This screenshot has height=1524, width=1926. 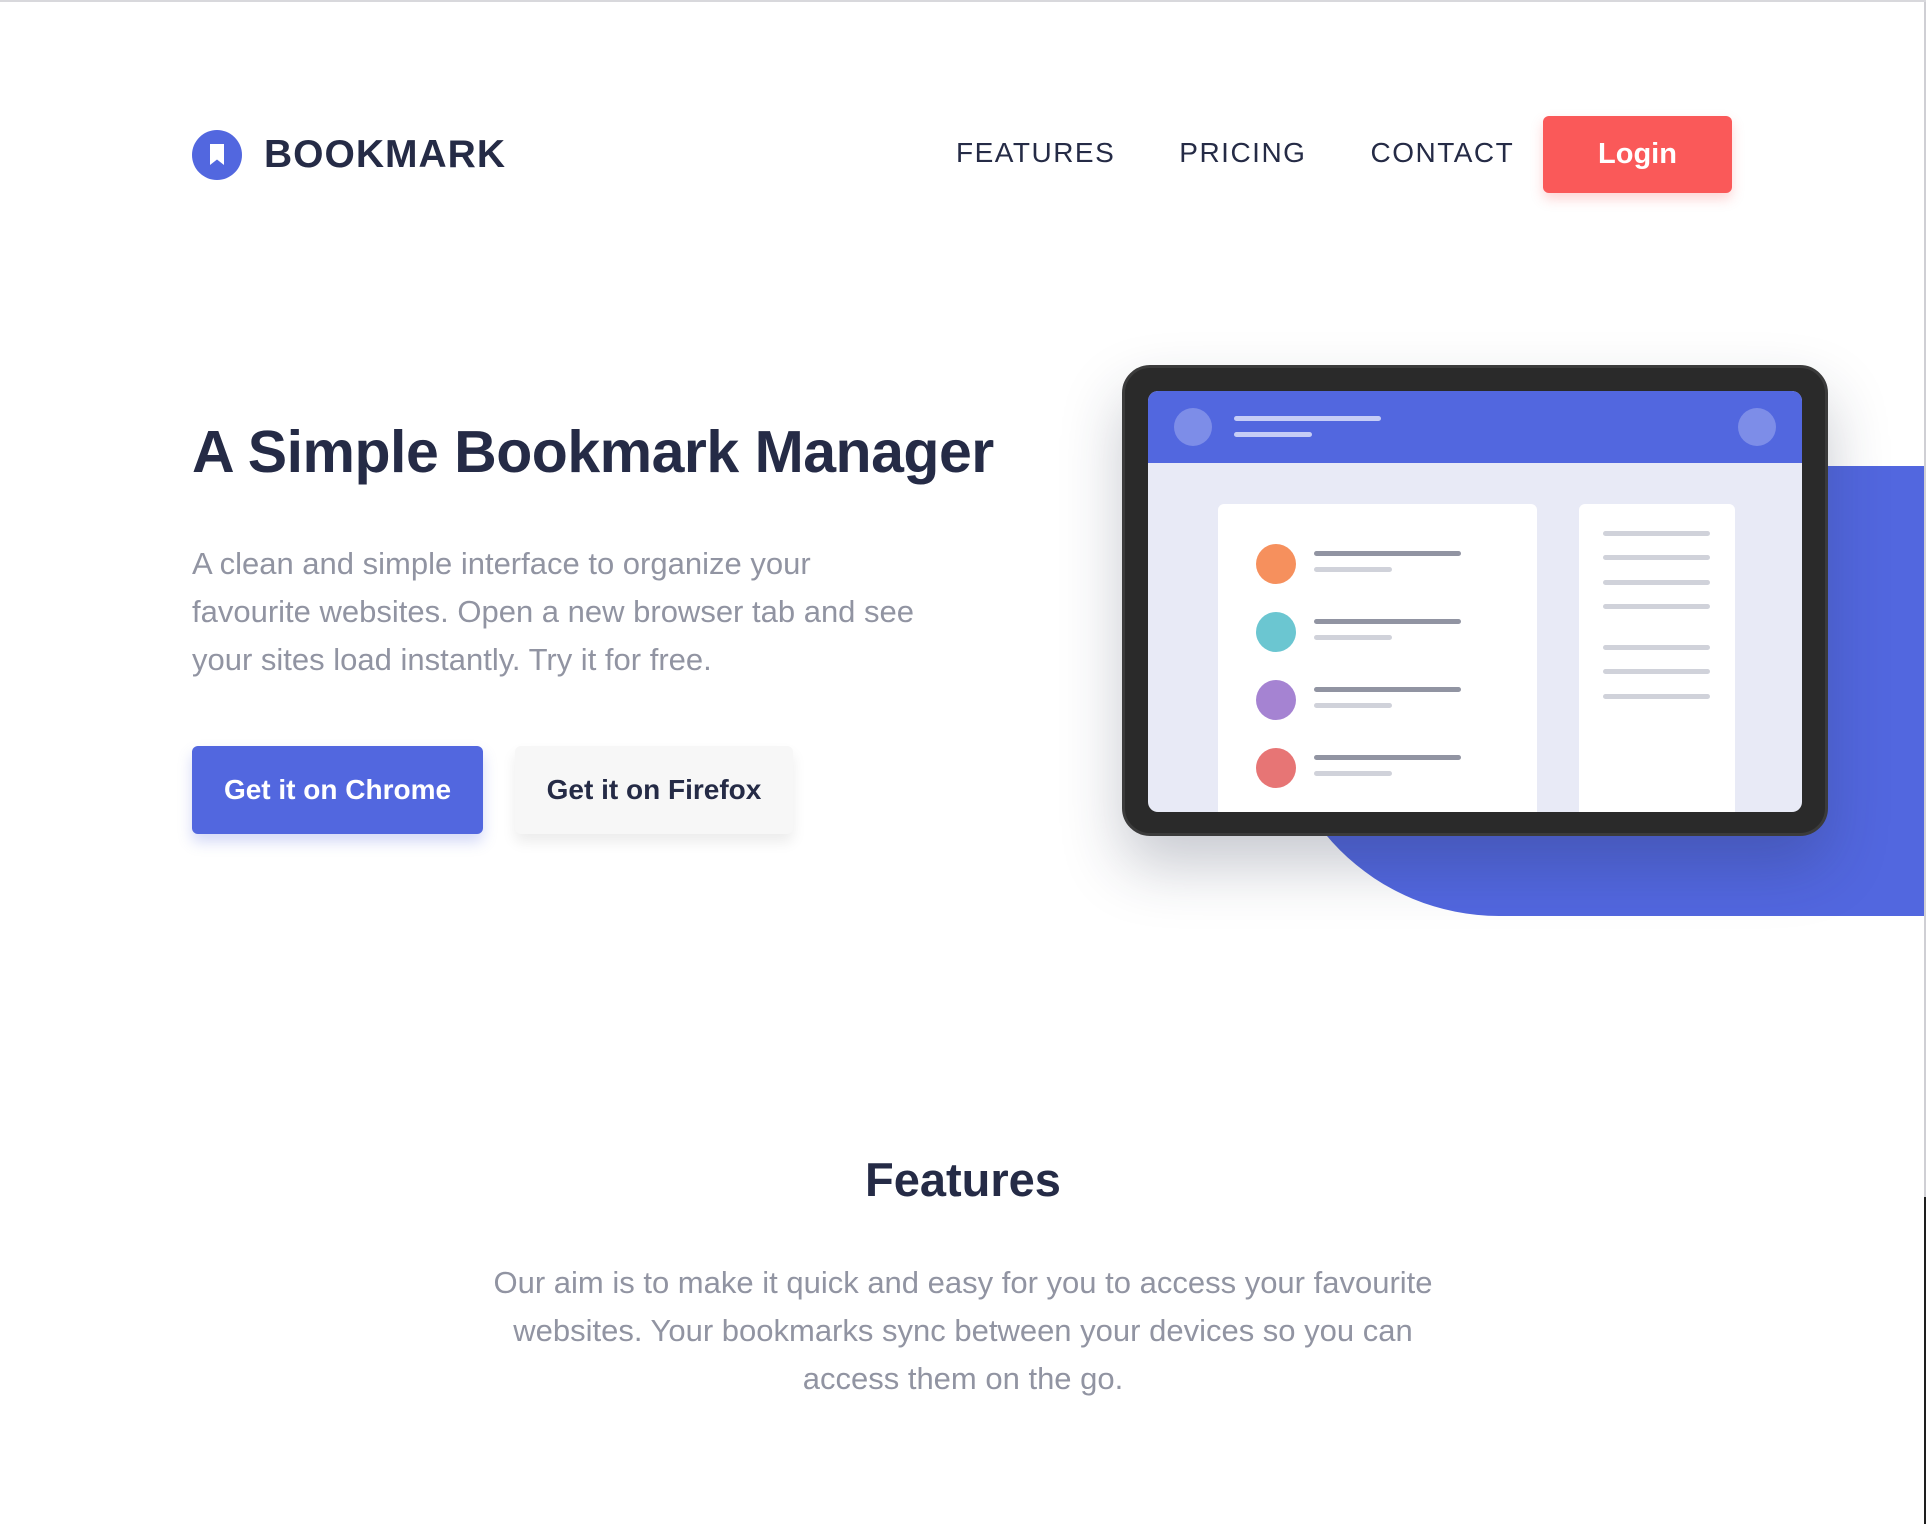 I want to click on main-nav: FEATURES PRICING CONTACT, so click(x=1235, y=153).